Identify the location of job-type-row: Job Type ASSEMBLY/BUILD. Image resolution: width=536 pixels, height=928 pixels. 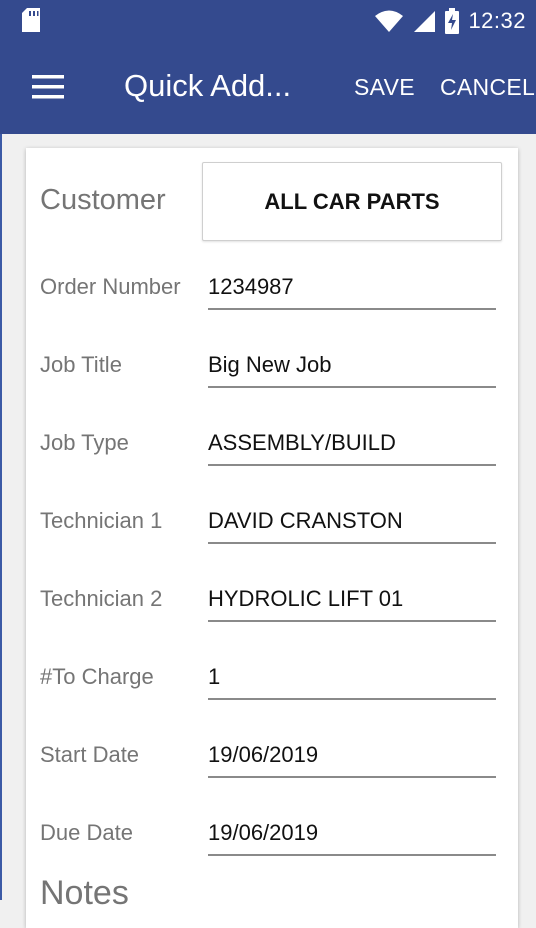
(272, 446).